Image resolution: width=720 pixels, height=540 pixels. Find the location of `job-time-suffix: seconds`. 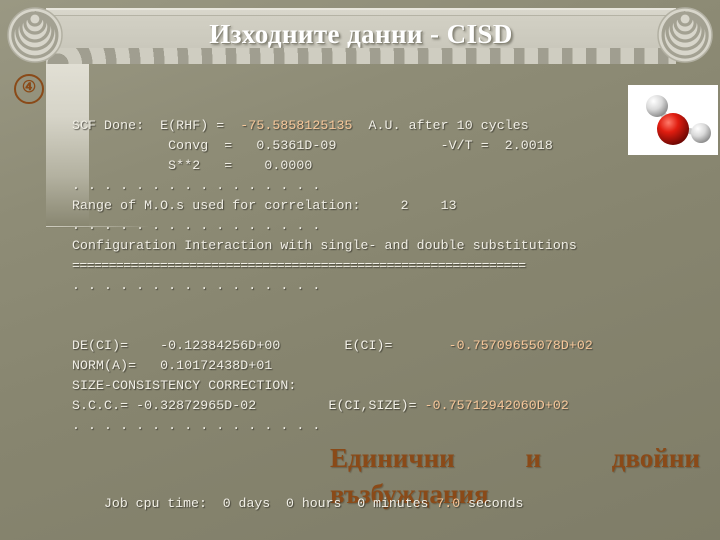

job-time-suffix: seconds is located at coordinates (492, 503).